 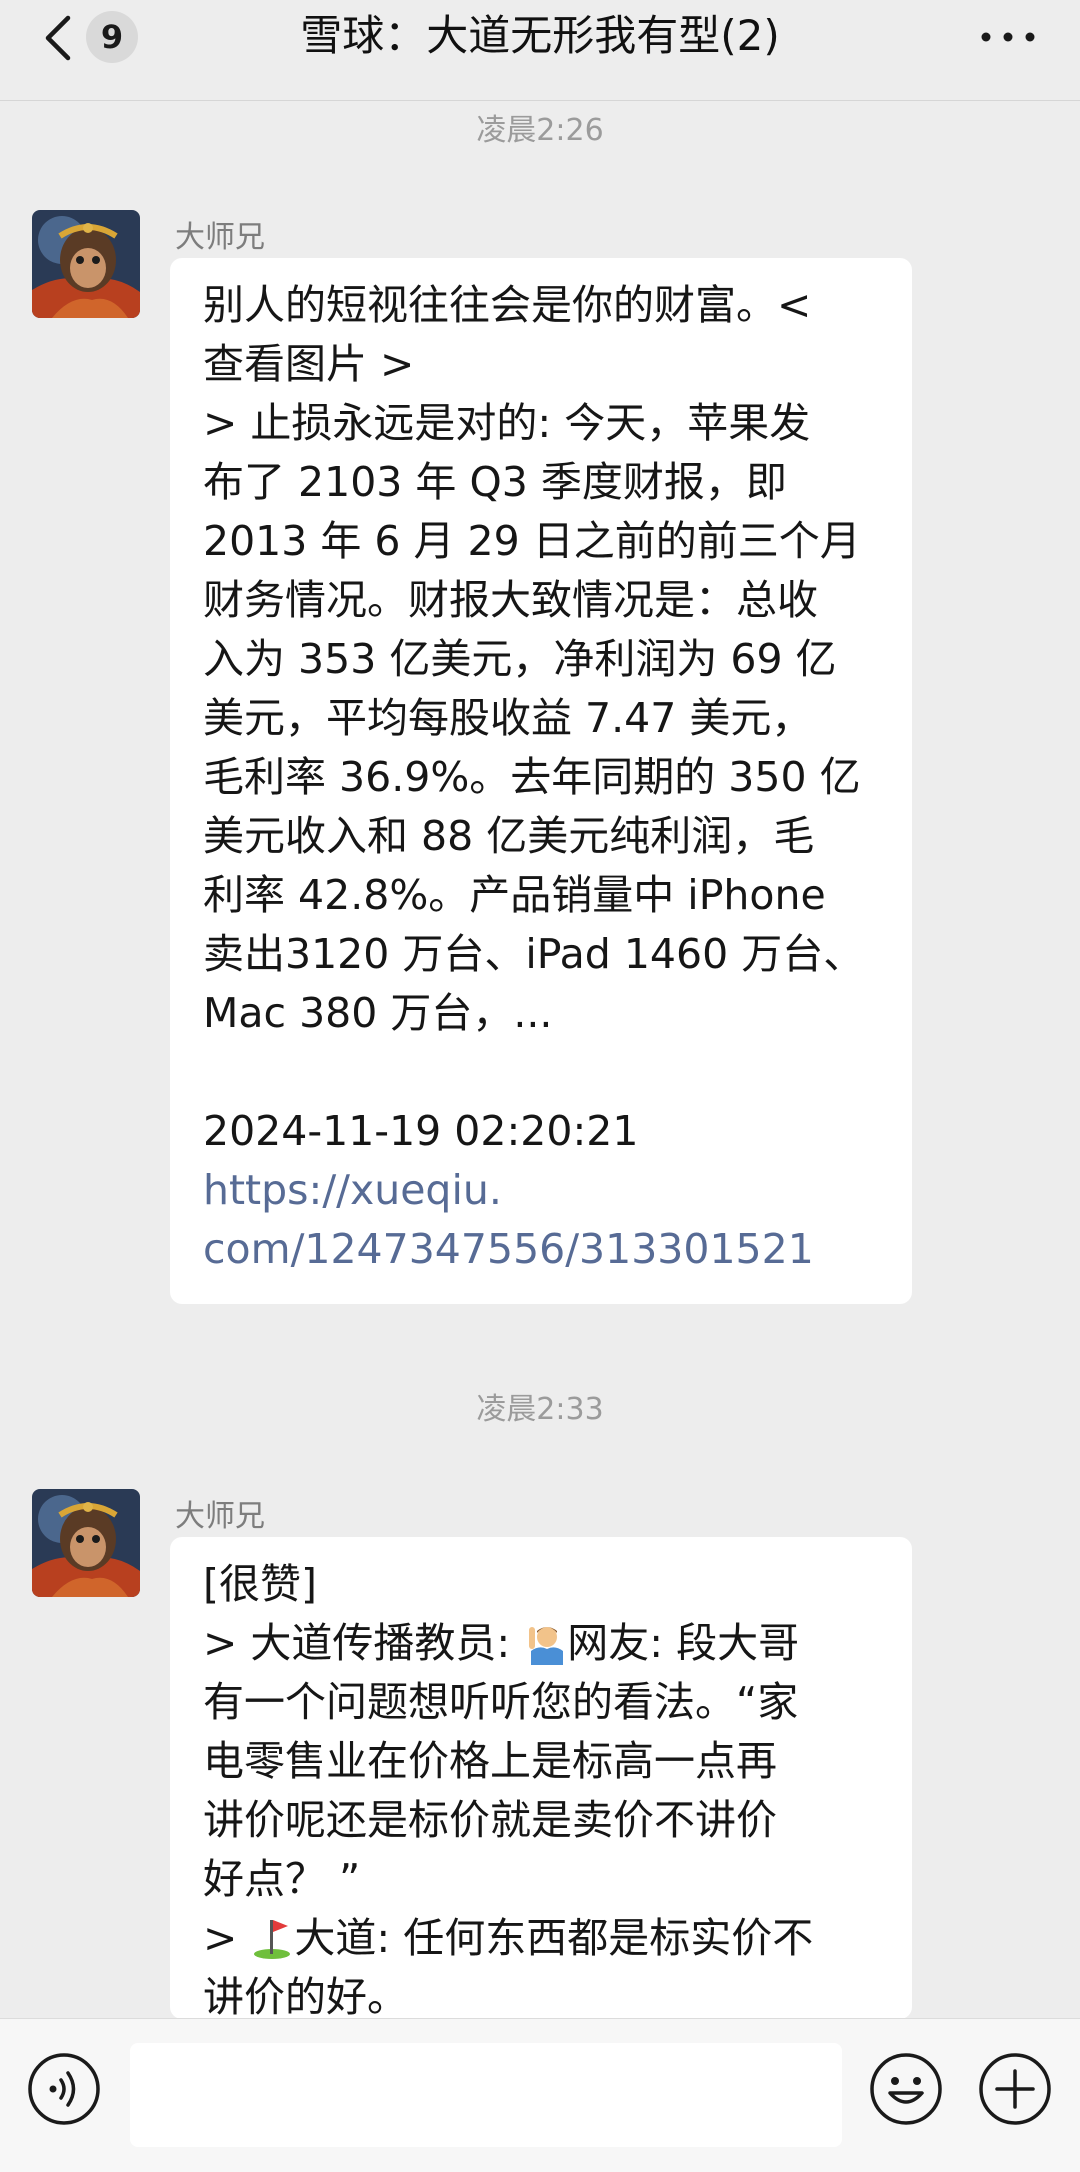 I want to click on message-line: 财务情况。财报大致情况是：总收, so click(x=510, y=600).